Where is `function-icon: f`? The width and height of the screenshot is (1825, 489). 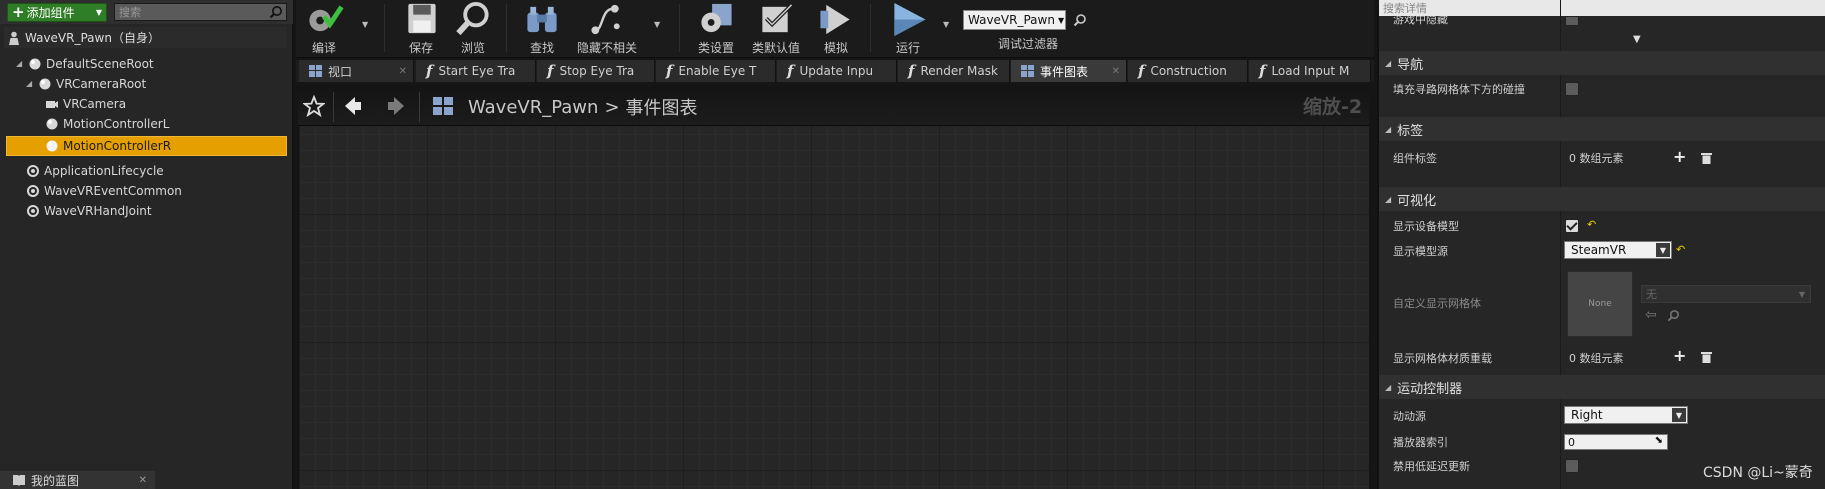 function-icon: f is located at coordinates (669, 71).